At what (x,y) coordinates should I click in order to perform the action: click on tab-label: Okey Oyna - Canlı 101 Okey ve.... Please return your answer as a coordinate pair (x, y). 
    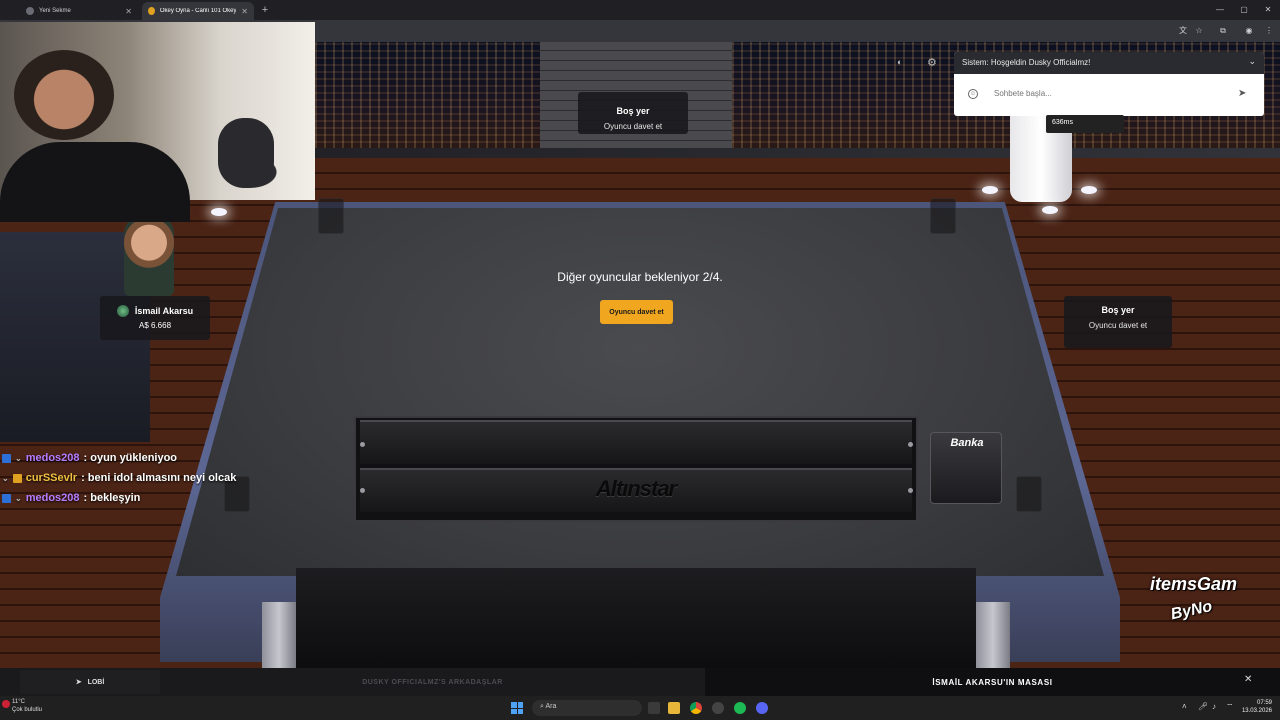
    Looking at the image, I should click on (198, 11).